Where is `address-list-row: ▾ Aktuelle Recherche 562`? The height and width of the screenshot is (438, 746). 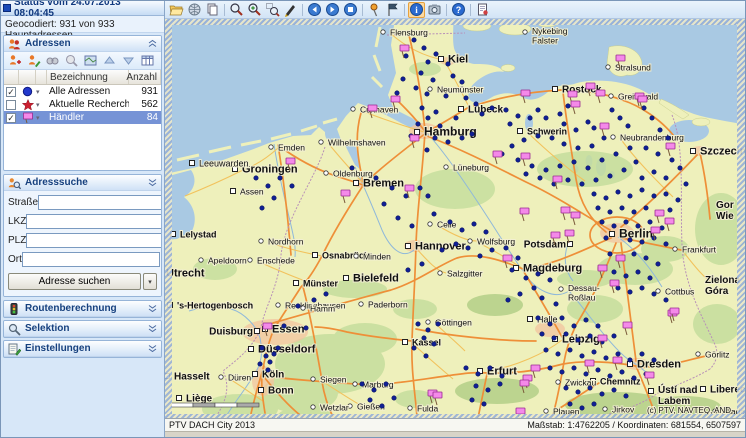 address-list-row: ▾ Aktuelle Recherche 562 is located at coordinates (82, 104).